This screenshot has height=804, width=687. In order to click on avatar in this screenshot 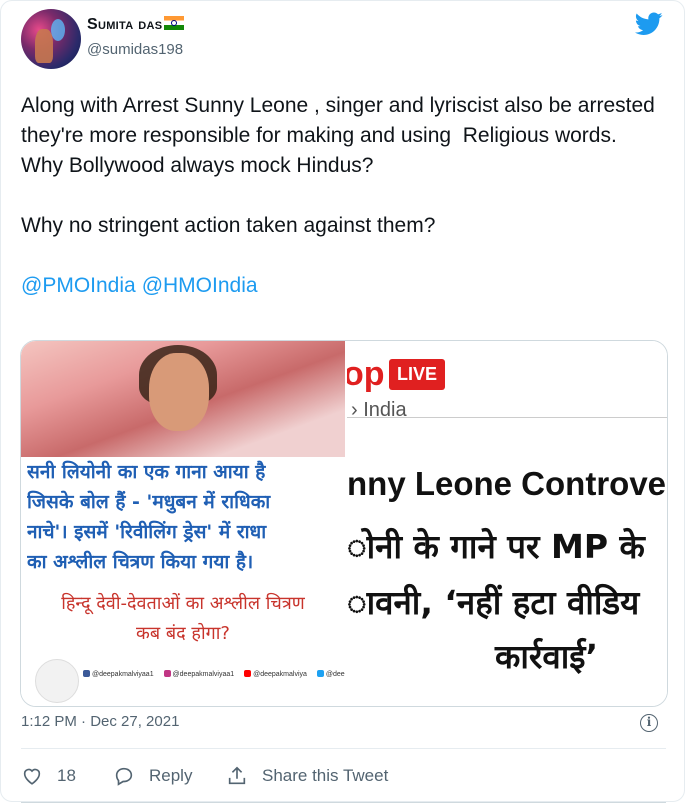, I will do `click(51, 39)`.